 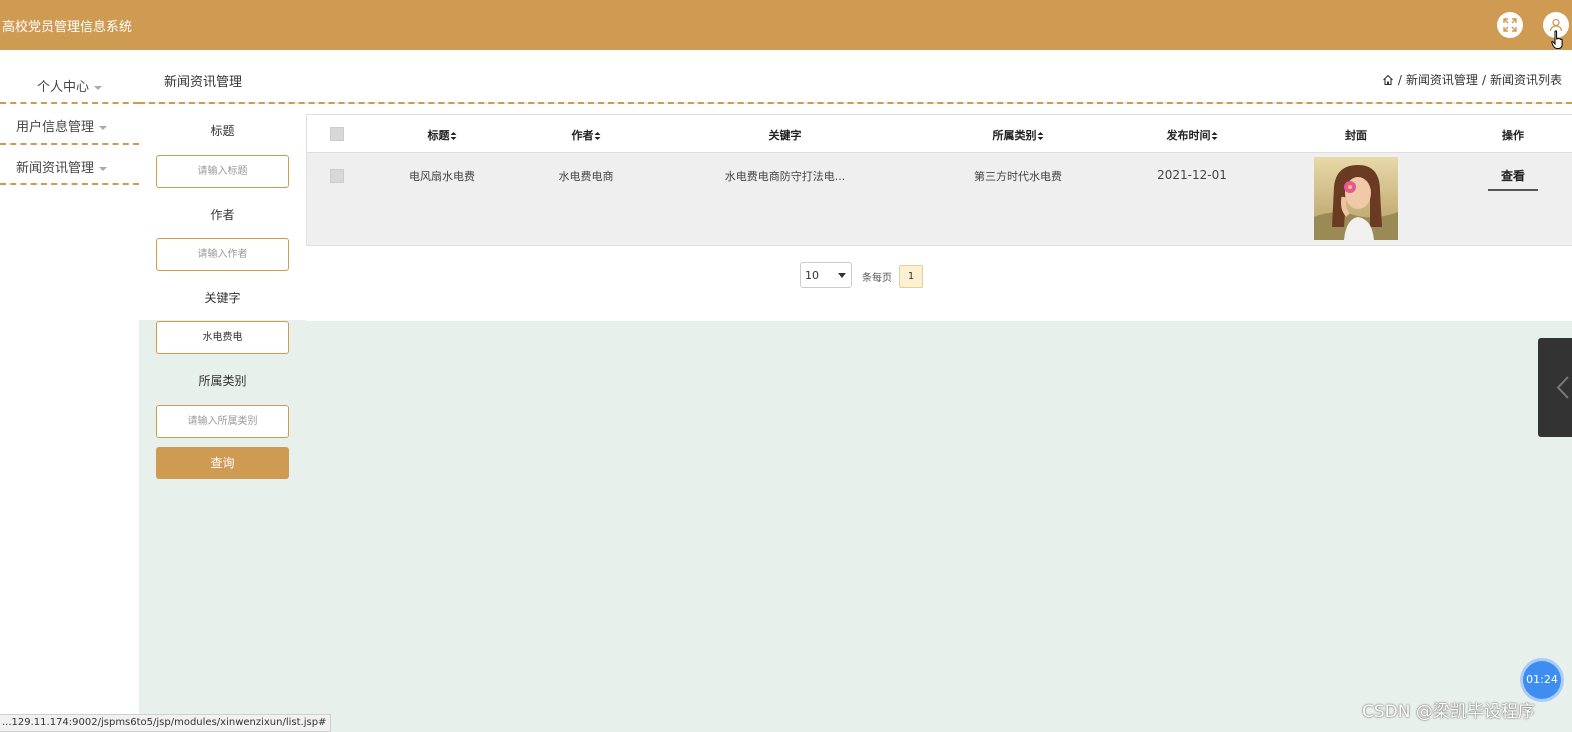 I want to click on sidebar-item-label: 新闻资讯管理, so click(x=55, y=168).